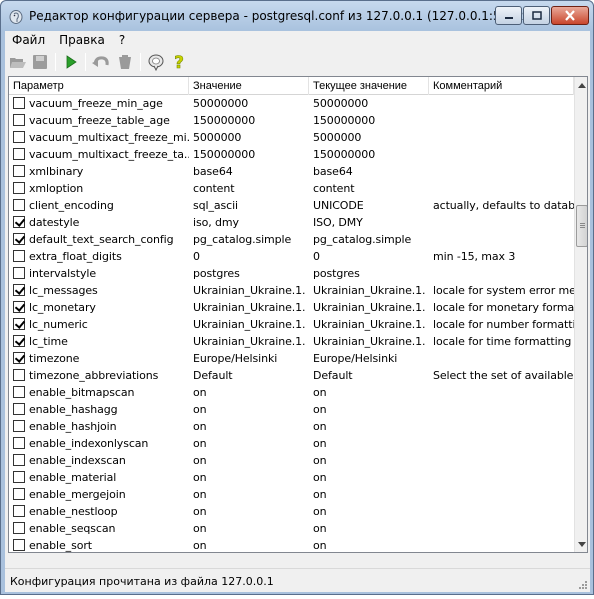 This screenshot has width=594, height=599. Describe the element at coordinates (338, 205) in the screenshot. I see `current-value-cell: UNICODE` at that location.